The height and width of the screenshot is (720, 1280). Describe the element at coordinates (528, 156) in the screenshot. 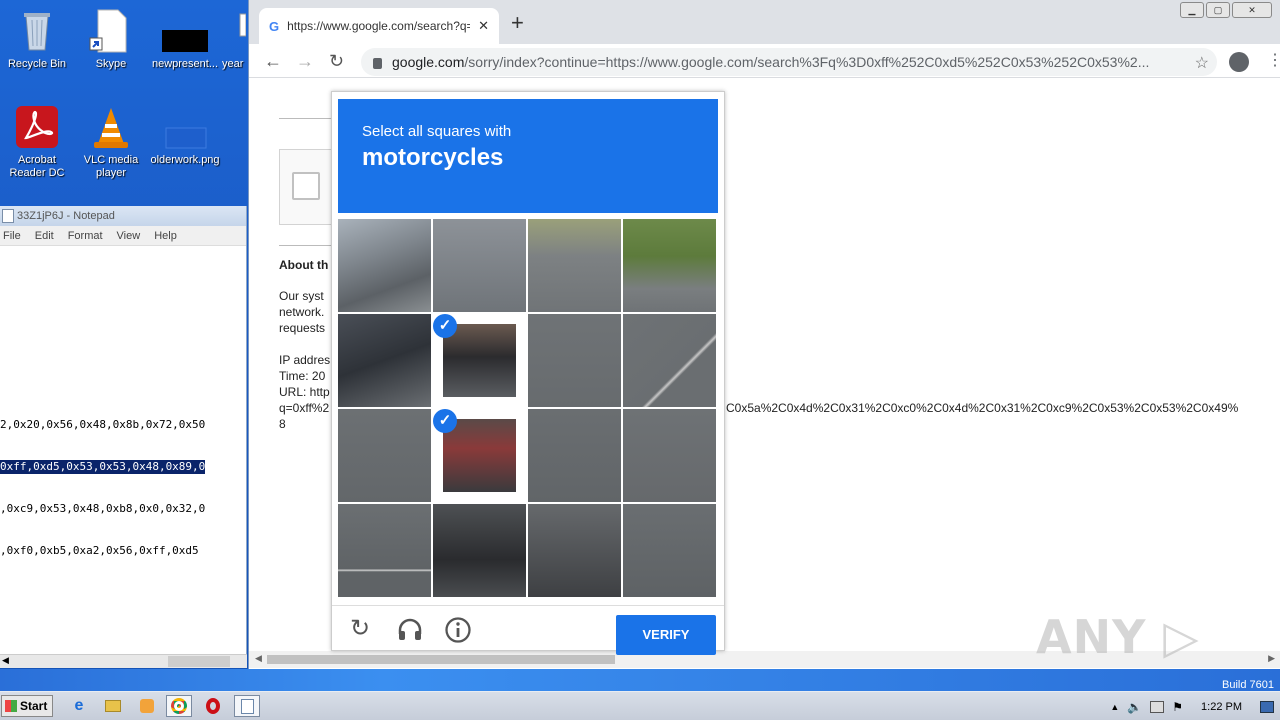

I see `challenge-header: Select all squares with motorcycles` at that location.